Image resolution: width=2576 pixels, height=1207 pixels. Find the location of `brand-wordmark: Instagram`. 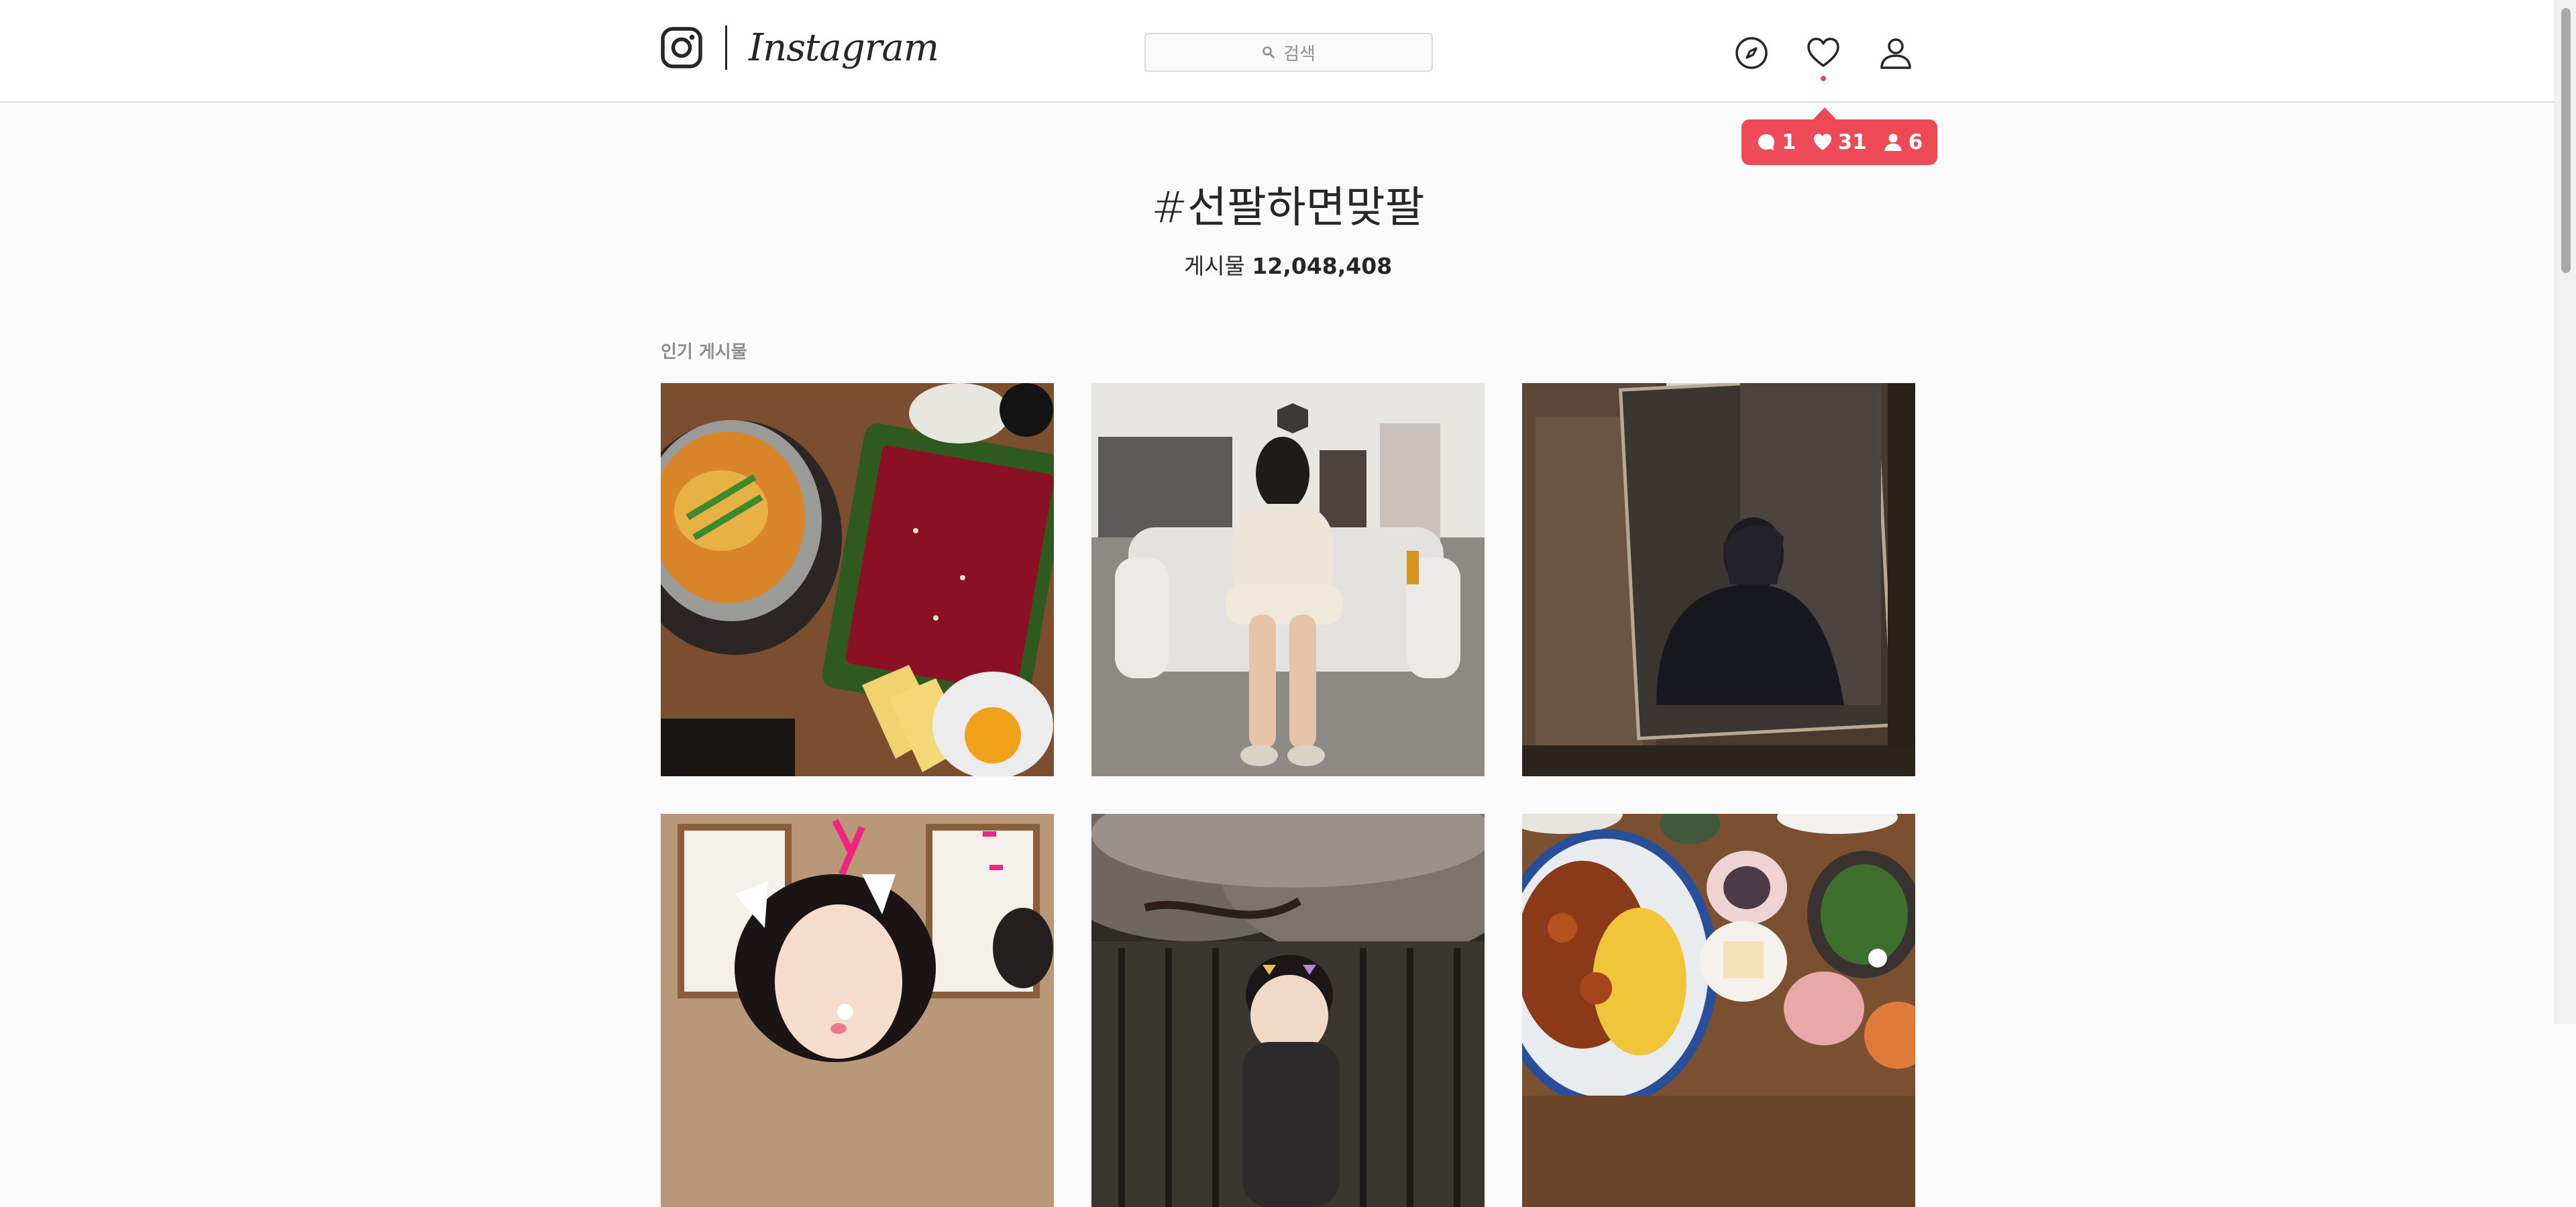

brand-wordmark: Instagram is located at coordinates (844, 47).